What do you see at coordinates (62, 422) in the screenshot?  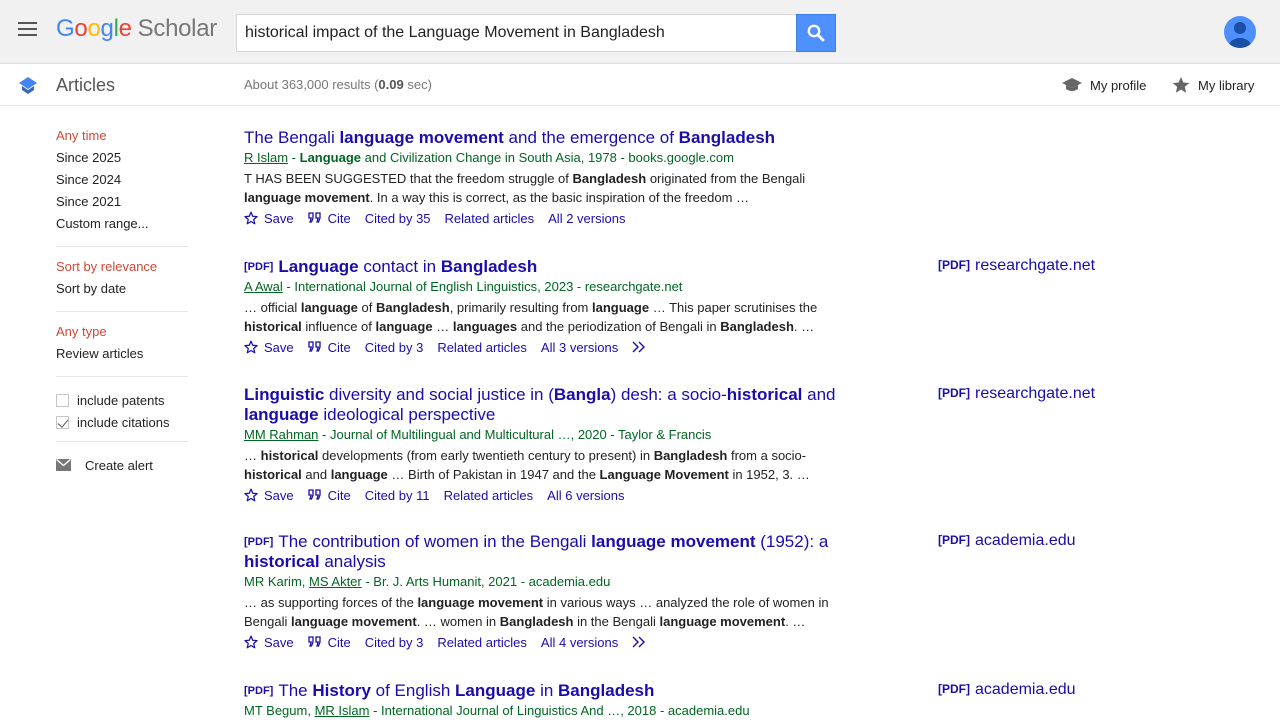 I see `checkbox-checked` at bounding box center [62, 422].